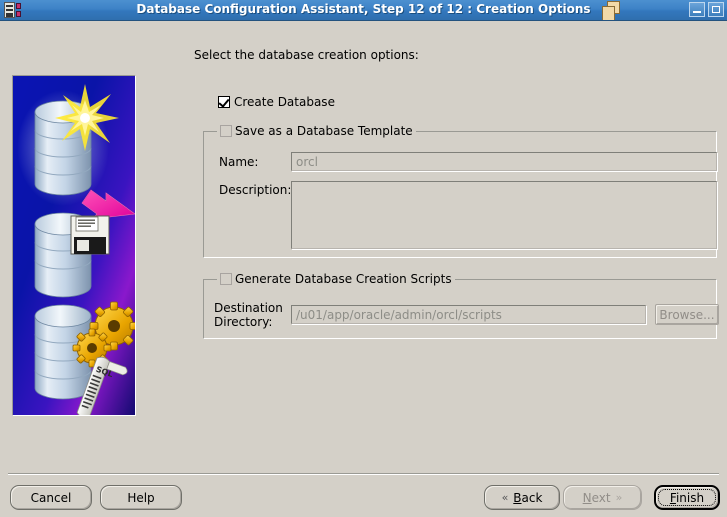 The image size is (727, 517). What do you see at coordinates (697, 9) in the screenshot?
I see `minimize-button` at bounding box center [697, 9].